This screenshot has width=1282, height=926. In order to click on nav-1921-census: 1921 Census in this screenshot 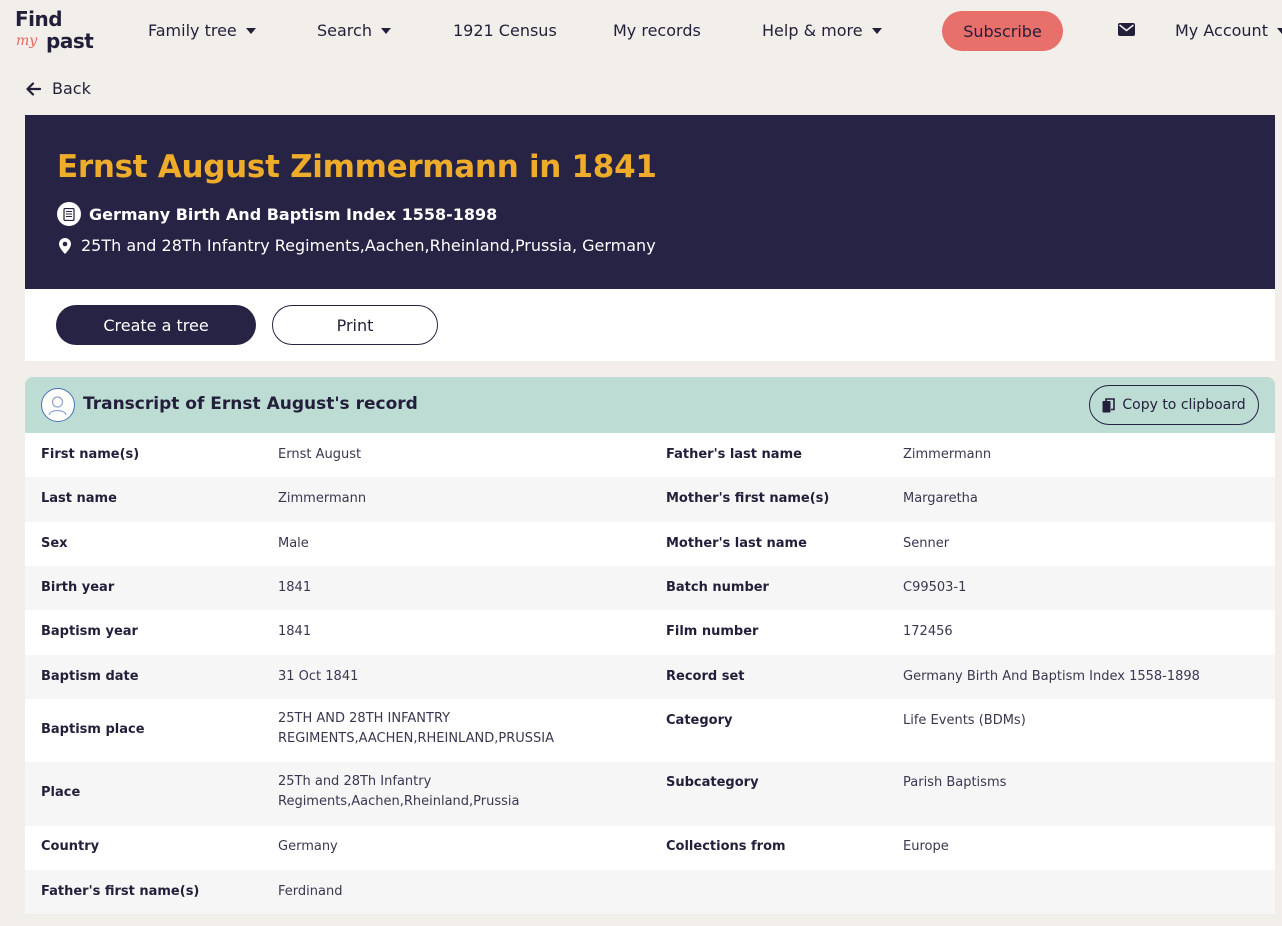, I will do `click(505, 30)`.